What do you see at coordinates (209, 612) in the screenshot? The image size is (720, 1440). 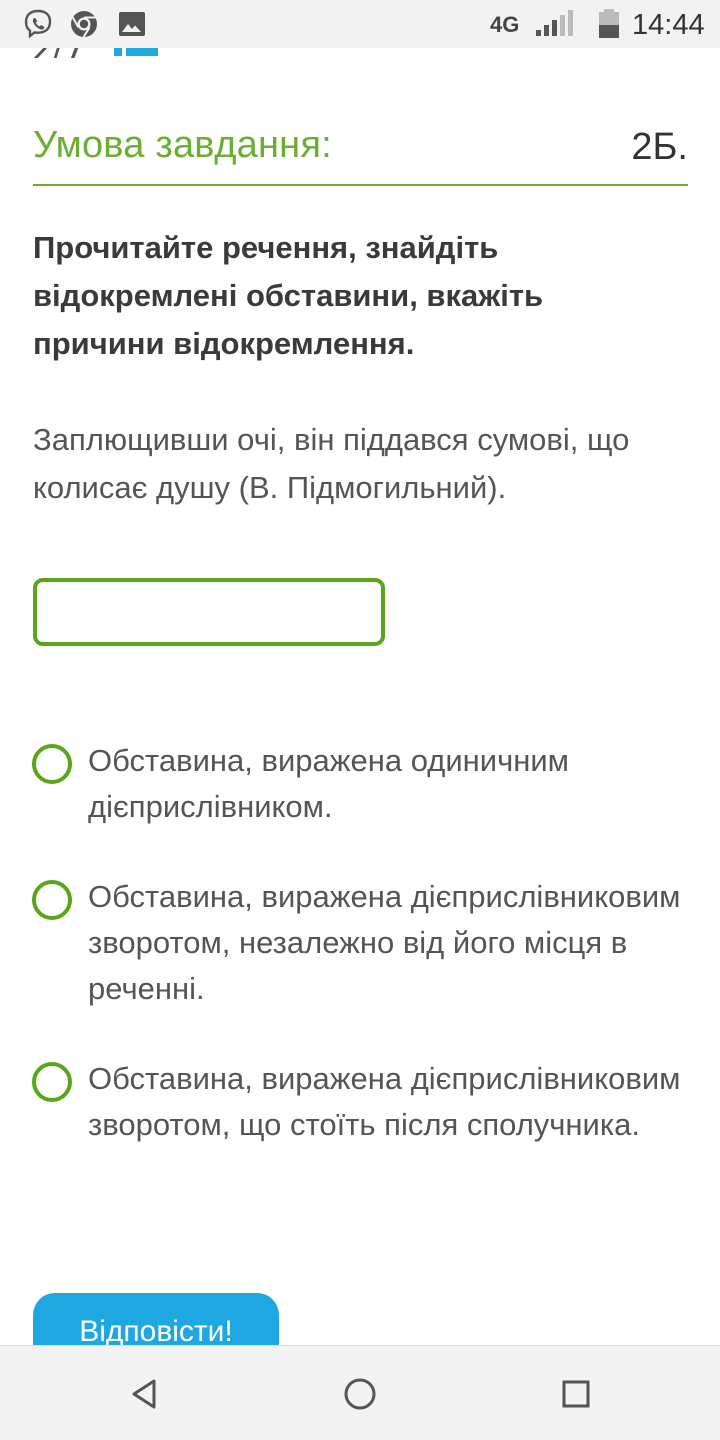 I see `answer-input` at bounding box center [209, 612].